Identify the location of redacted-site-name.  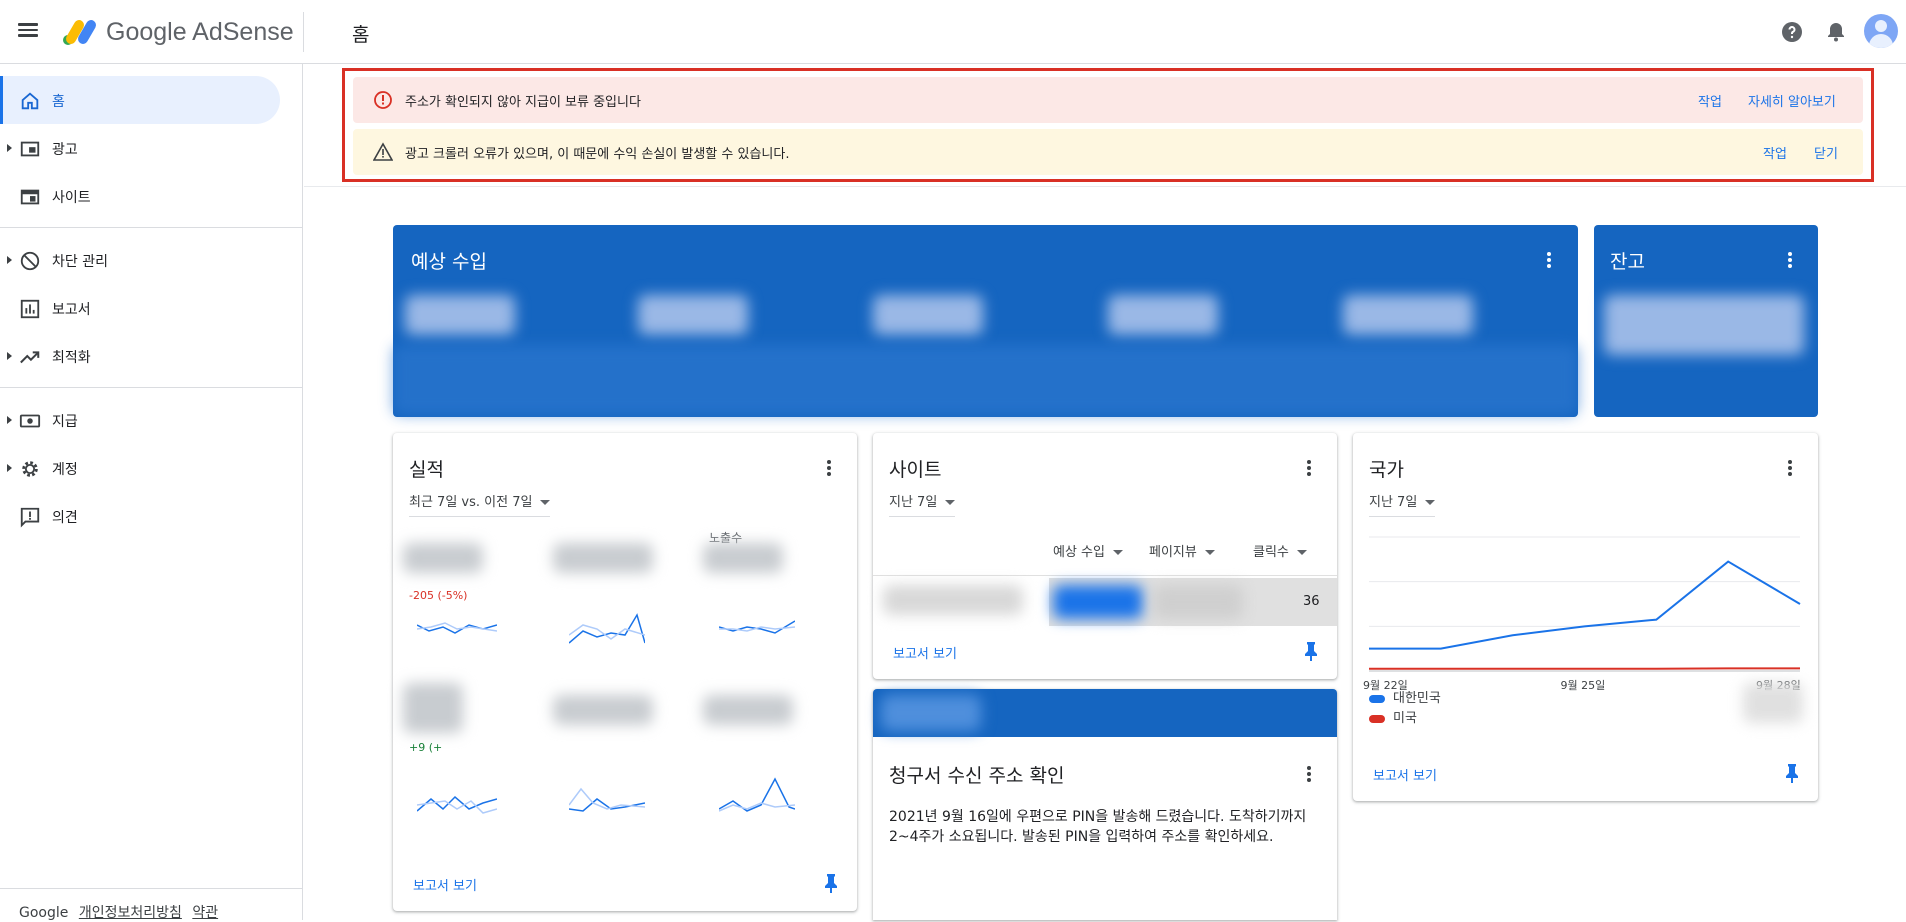
(953, 600).